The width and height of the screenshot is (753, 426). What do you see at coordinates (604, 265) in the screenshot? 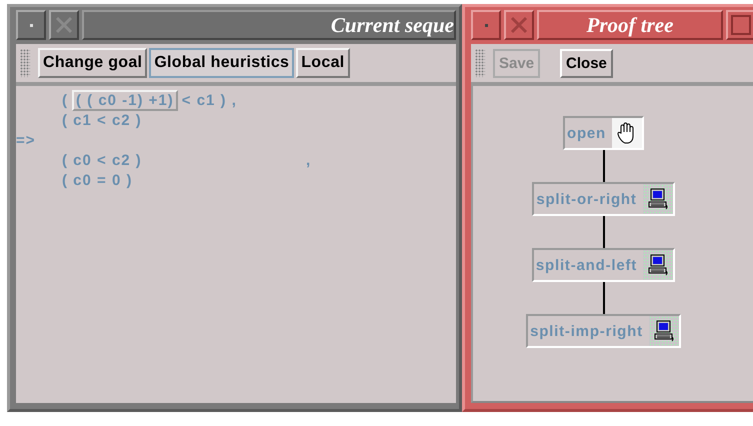
I see `tree-node: split-and-left` at bounding box center [604, 265].